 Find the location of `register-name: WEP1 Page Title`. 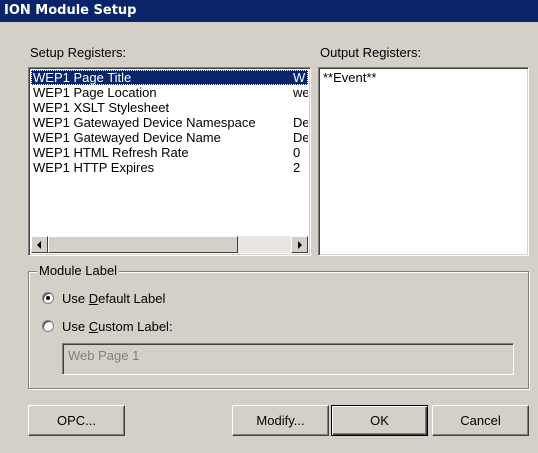

register-name: WEP1 Page Title is located at coordinates (82, 77).